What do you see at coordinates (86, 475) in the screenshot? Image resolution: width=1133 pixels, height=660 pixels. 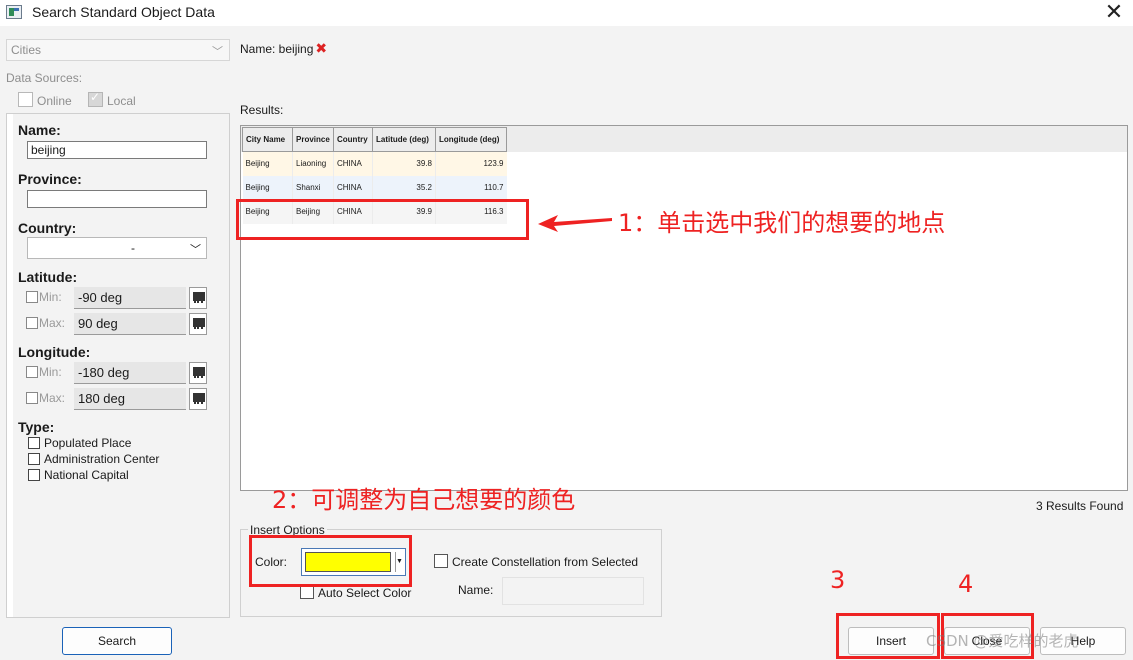 I see `type-item-label: National Capital` at bounding box center [86, 475].